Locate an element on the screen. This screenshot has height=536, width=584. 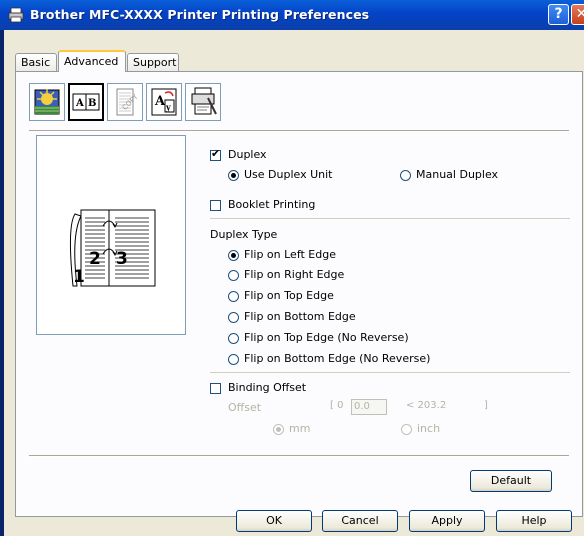
watermark-icon-button: COPY is located at coordinates (125, 102).